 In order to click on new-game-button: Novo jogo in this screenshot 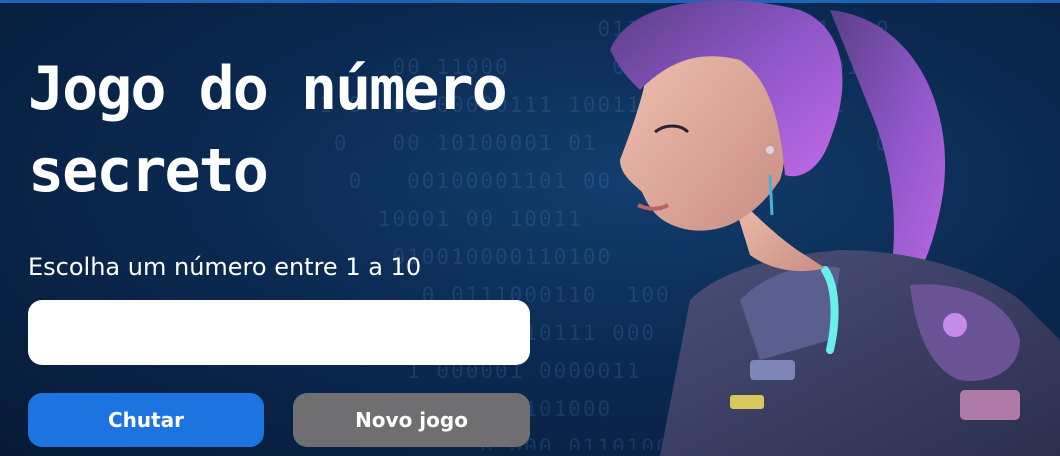, I will do `click(411, 420)`.